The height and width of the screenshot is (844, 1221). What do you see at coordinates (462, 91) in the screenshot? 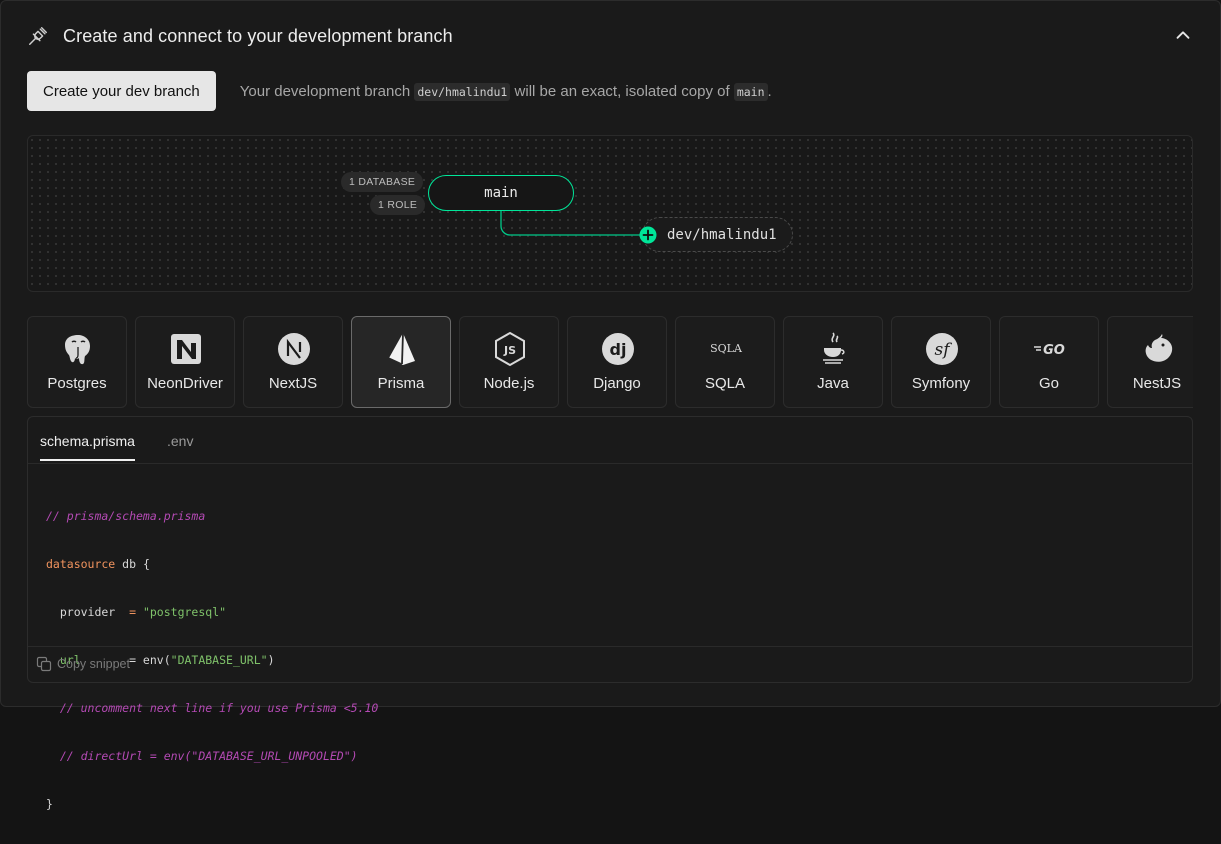
I see `dev-branch-code: dev/hmalindu1` at bounding box center [462, 91].